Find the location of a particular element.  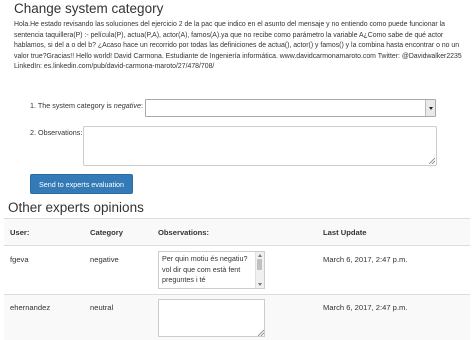

row-user: ehernandez is located at coordinates (30, 307).